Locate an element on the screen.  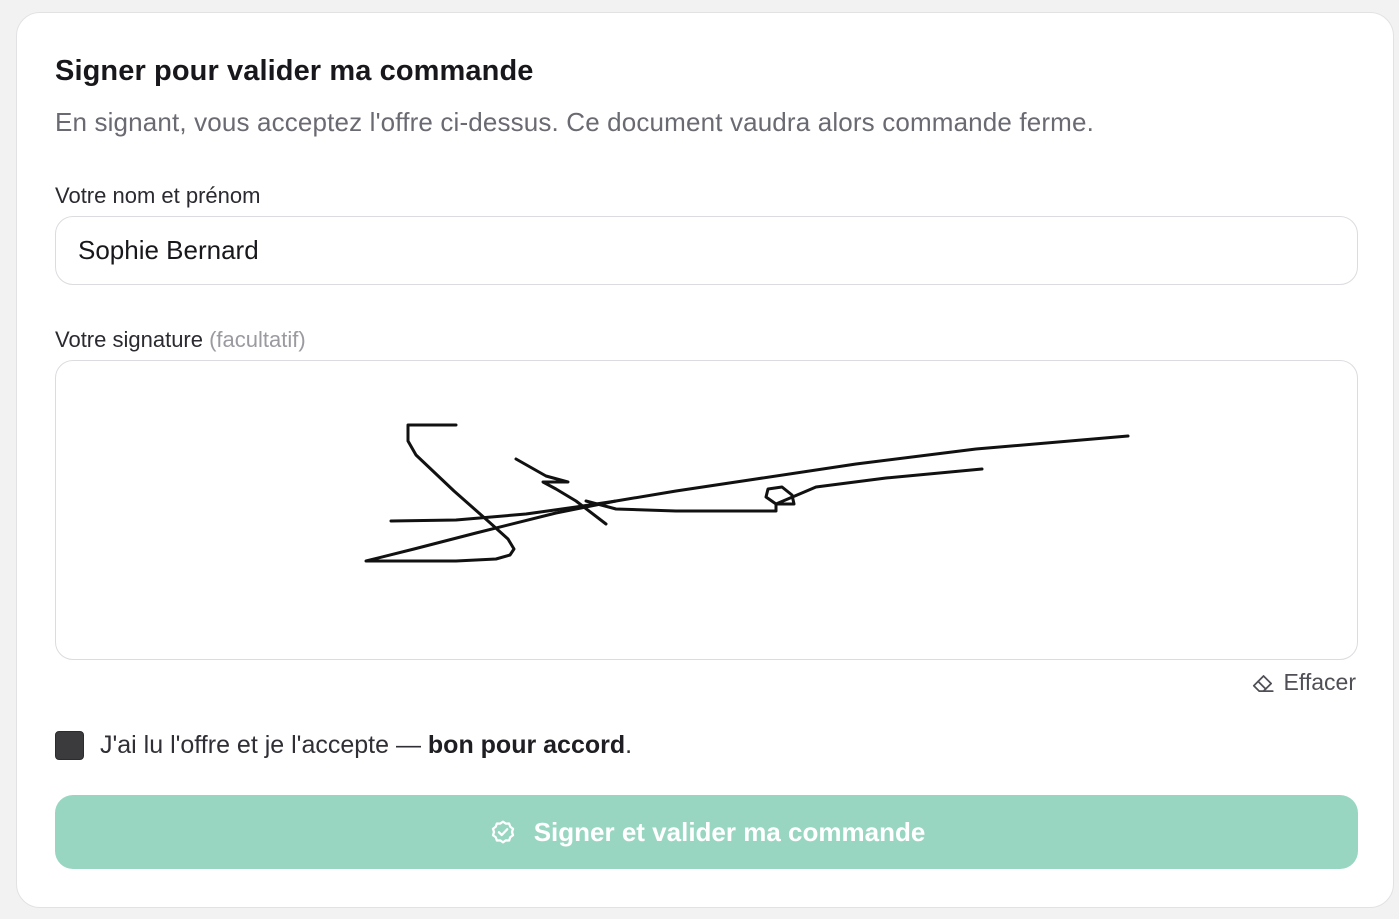
clear-signature-button: Effacer is located at coordinates (1303, 682).